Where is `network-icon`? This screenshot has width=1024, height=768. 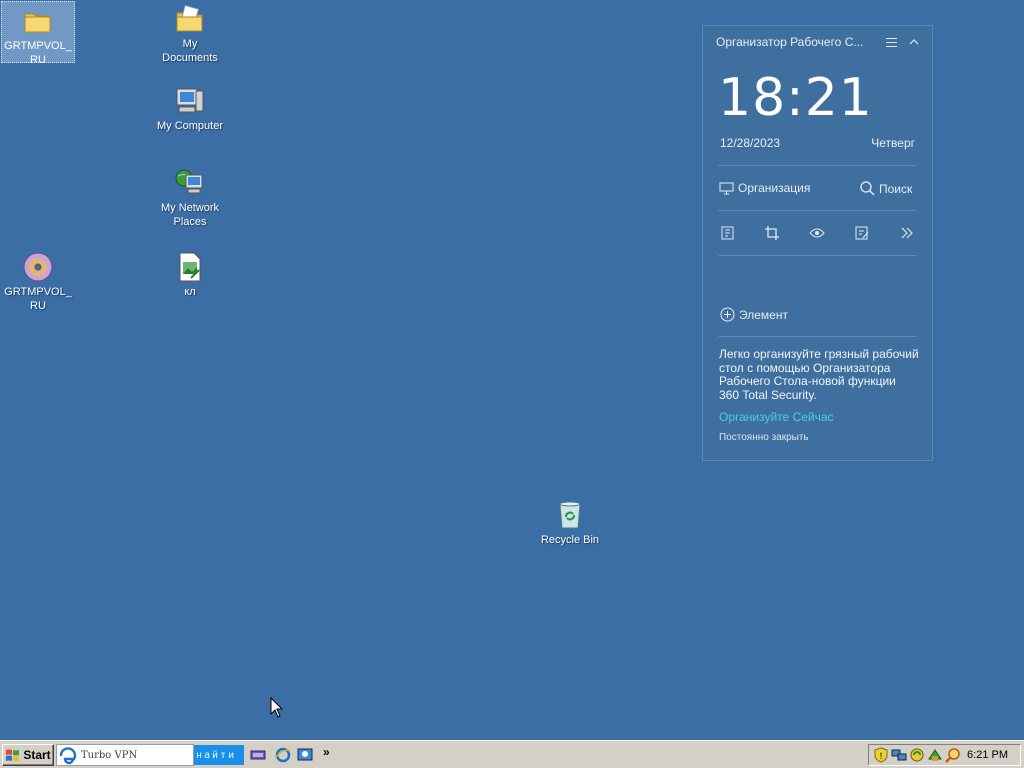
network-icon is located at coordinates (899, 755).